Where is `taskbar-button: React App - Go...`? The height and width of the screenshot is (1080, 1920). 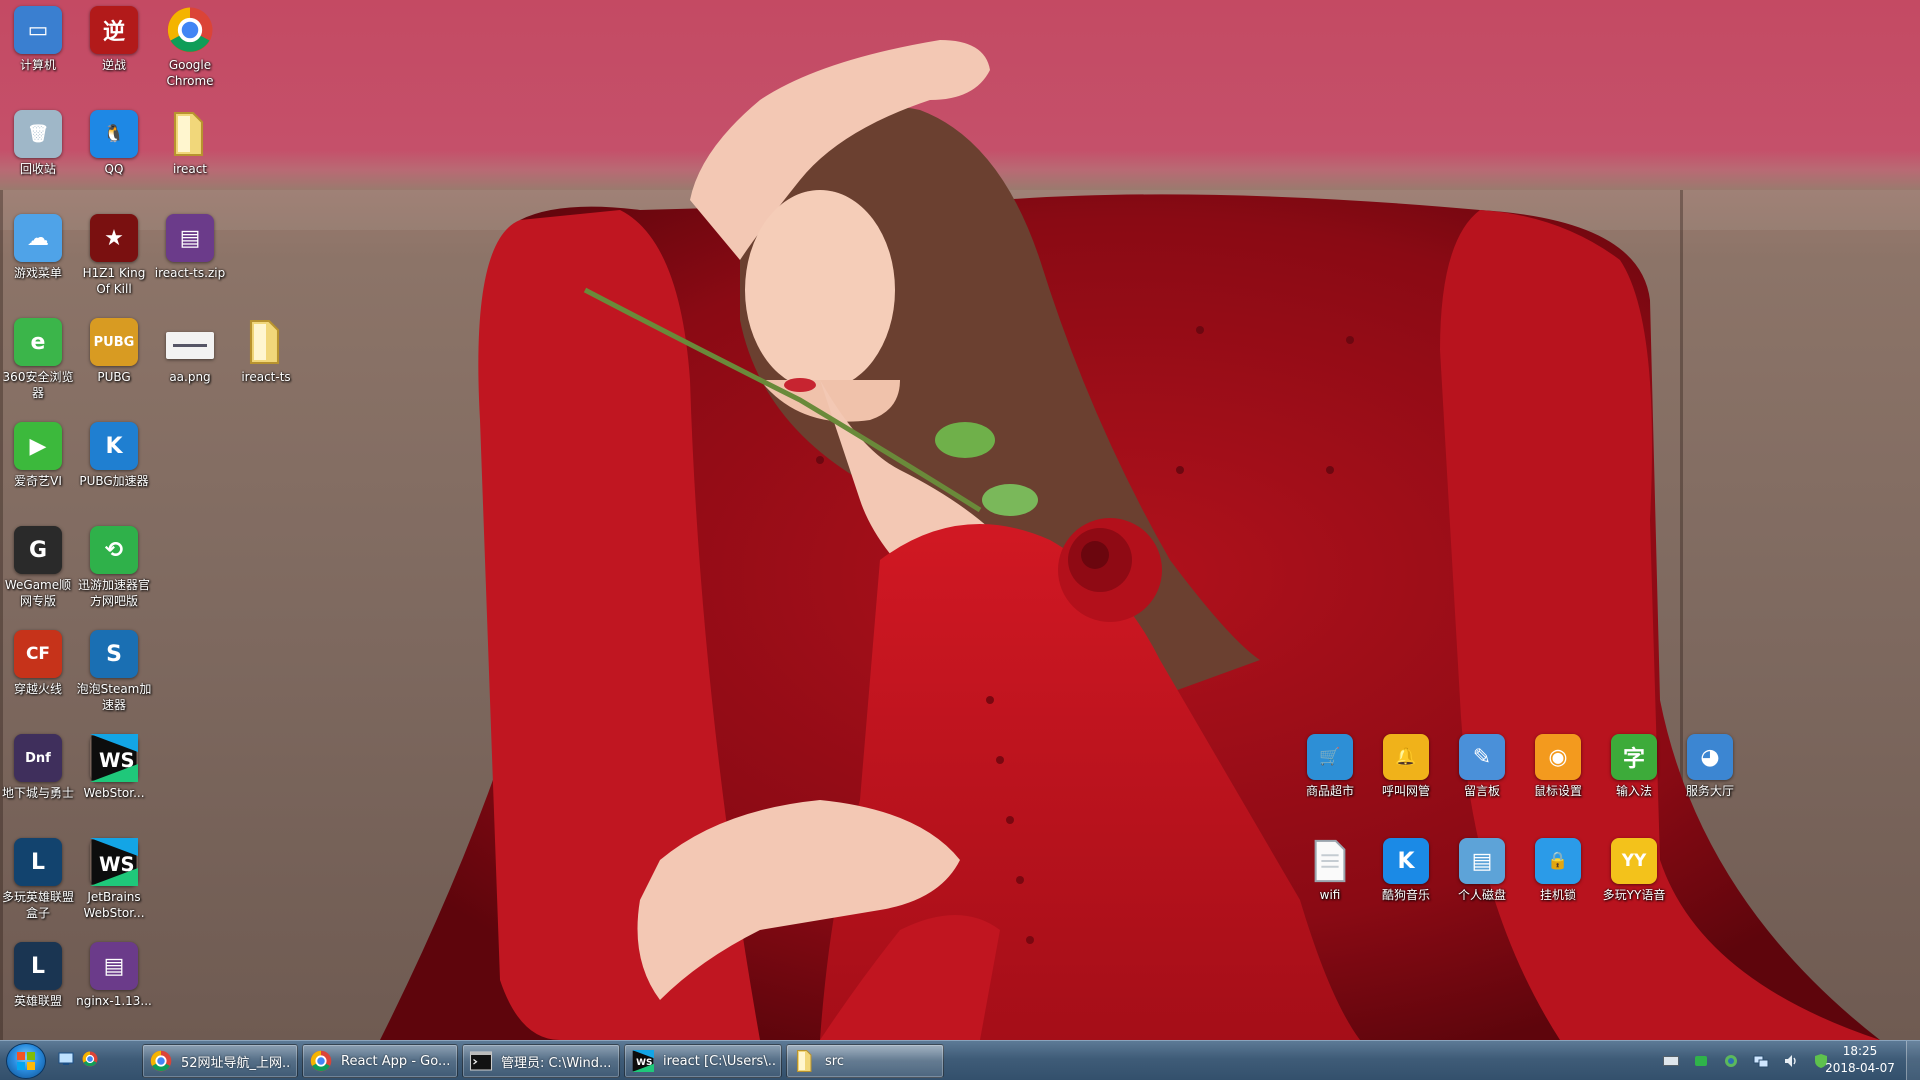
taskbar-button: React App - Go... is located at coordinates (380, 1061).